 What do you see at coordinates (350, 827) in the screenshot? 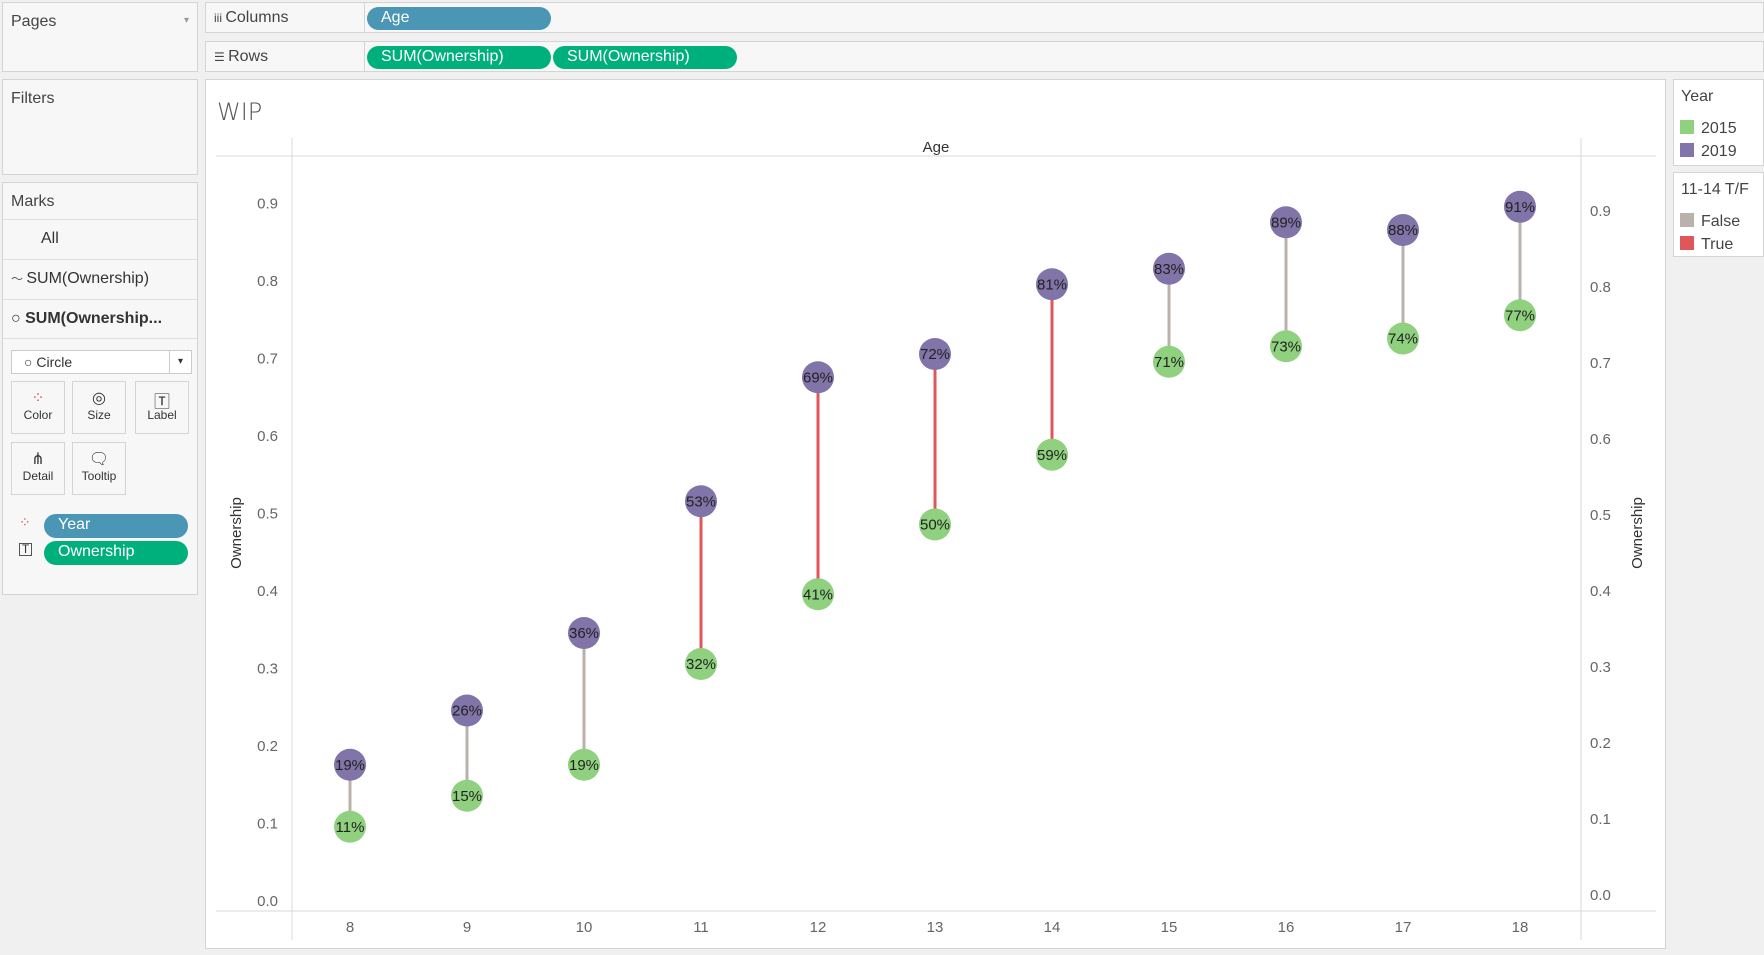
I see `data-label: 11%` at bounding box center [350, 827].